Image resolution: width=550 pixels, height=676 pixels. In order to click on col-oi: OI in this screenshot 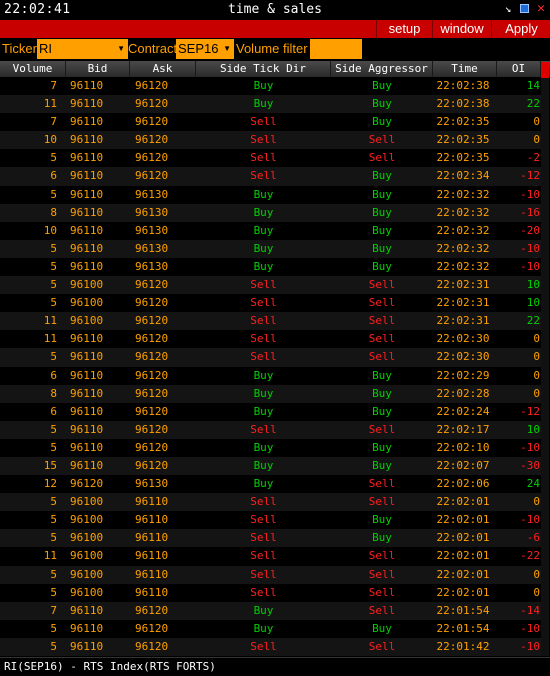, I will do `click(519, 69)`.